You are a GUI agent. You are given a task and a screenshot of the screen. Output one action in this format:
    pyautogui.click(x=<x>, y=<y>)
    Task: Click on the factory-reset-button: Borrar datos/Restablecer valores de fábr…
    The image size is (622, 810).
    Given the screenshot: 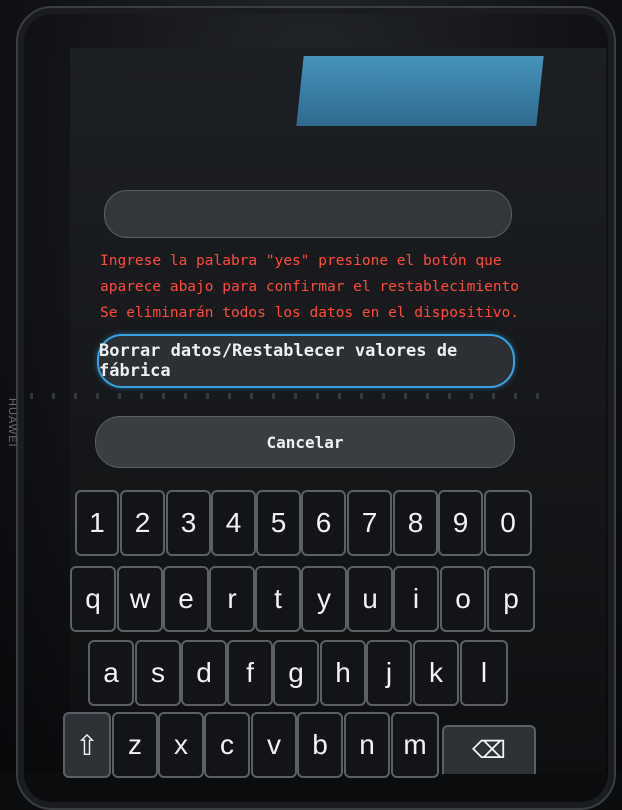 What is the action you would take?
    pyautogui.click(x=306, y=361)
    